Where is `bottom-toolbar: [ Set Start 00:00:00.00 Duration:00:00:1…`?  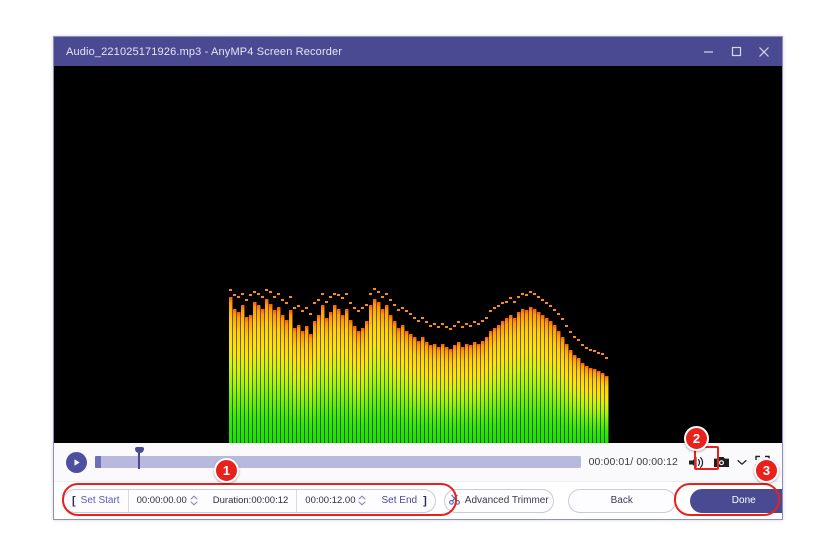 bottom-toolbar: [ Set Start 00:00:00.00 Duration:00:00:1… is located at coordinates (418, 500).